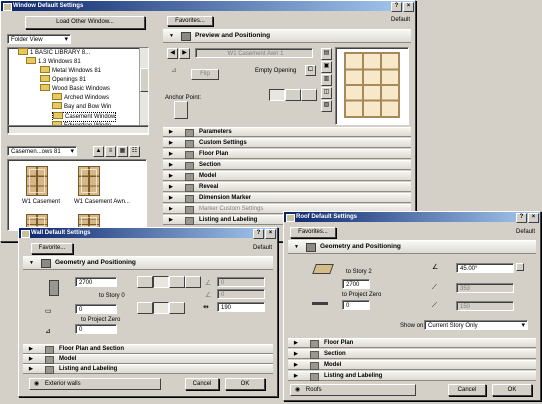 This screenshot has height=404, width=542. What do you see at coordinates (476, 325) in the screenshot?
I see `show-on-select: Current Story Only` at bounding box center [476, 325].